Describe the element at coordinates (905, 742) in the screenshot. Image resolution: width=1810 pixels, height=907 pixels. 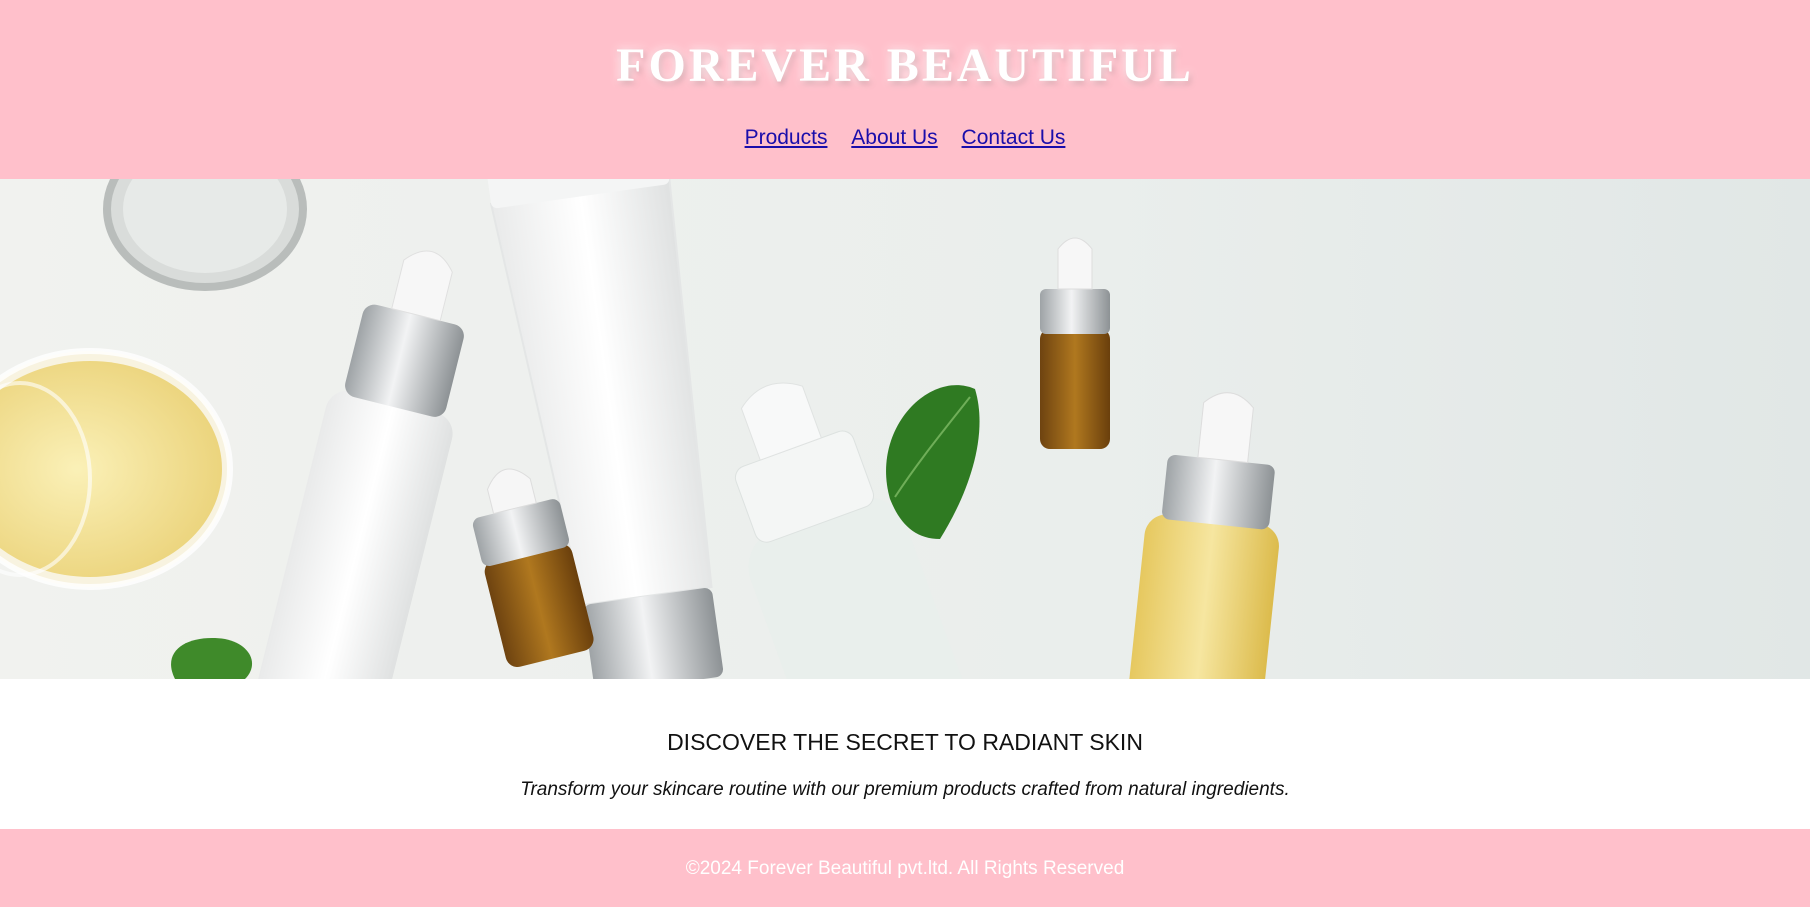
I see `tagline-heading: DISCOVER THE SECRET TO RADIANT SKIN` at that location.